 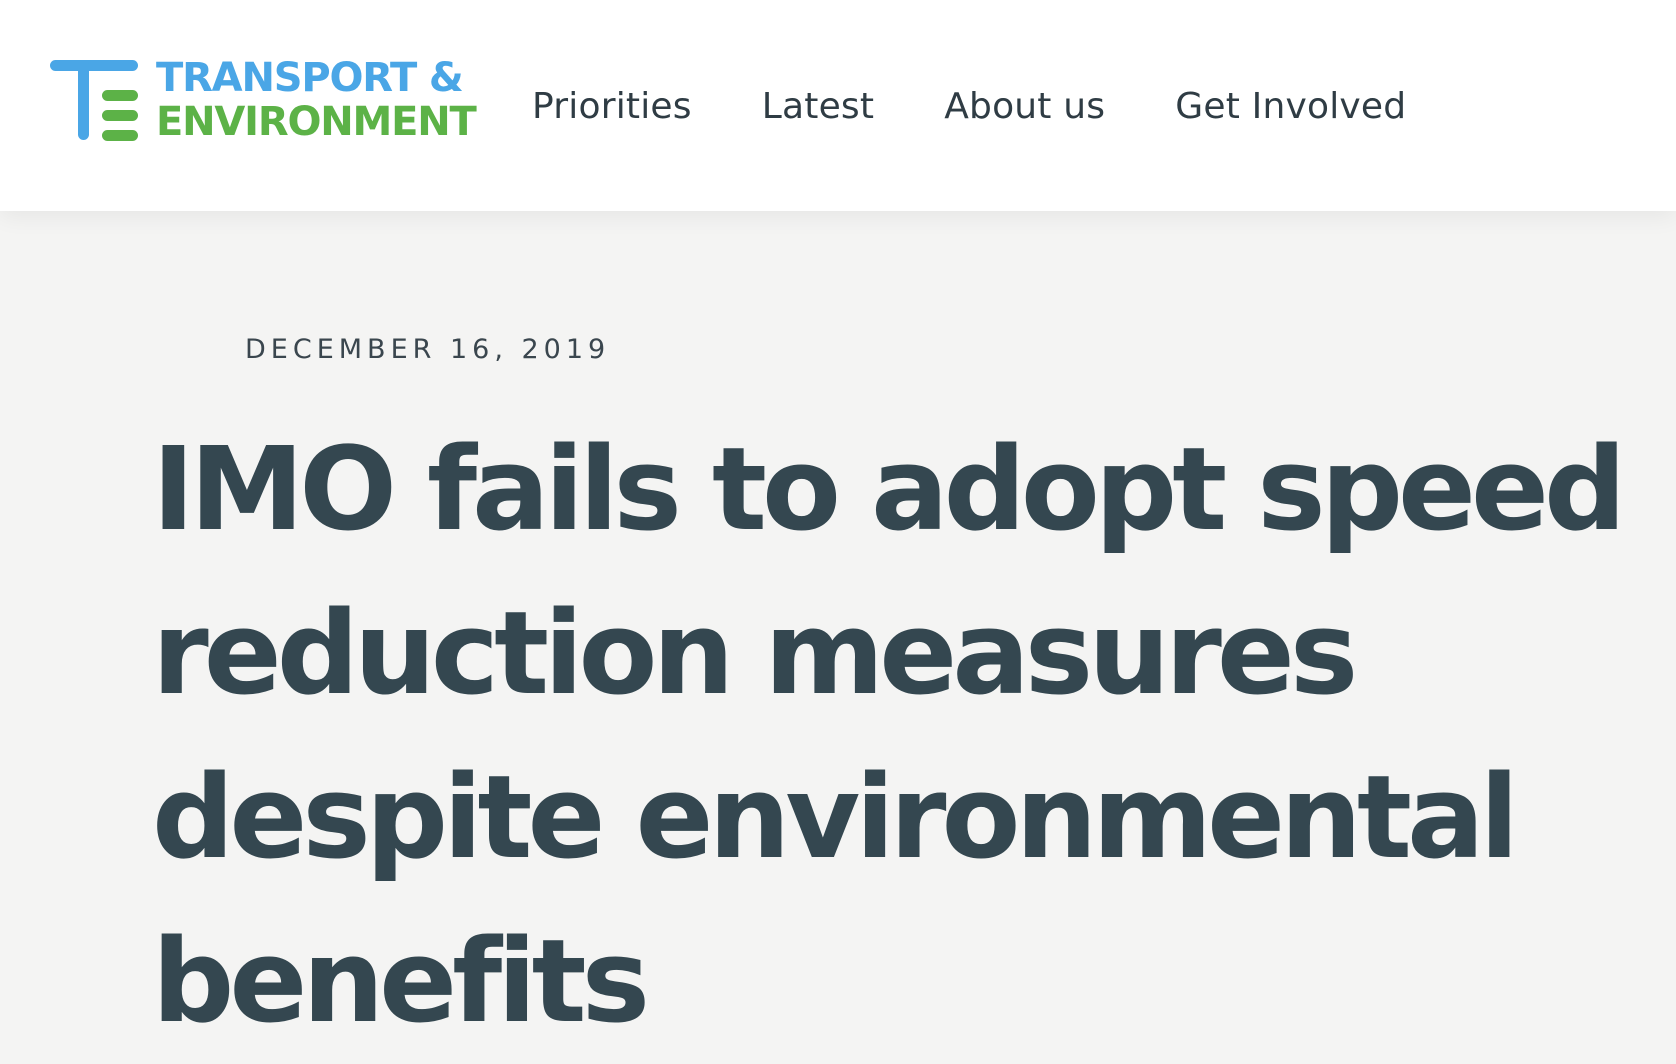 I want to click on article-date: DECEMBER 16, 2019, so click(x=428, y=349).